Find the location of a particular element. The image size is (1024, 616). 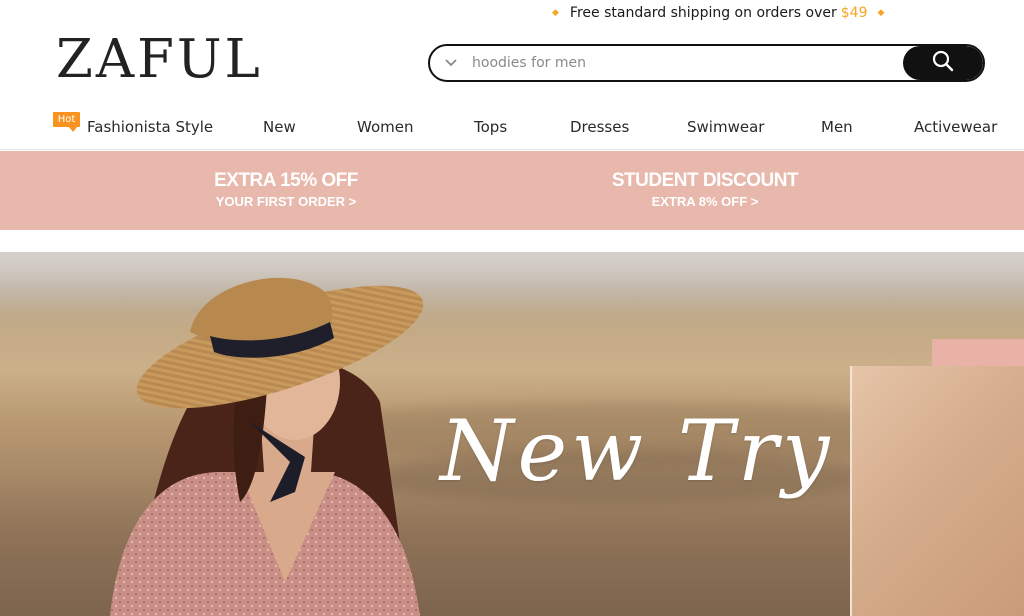

promo-first-order-title: EXTRA 15% OFF is located at coordinates (286, 180).